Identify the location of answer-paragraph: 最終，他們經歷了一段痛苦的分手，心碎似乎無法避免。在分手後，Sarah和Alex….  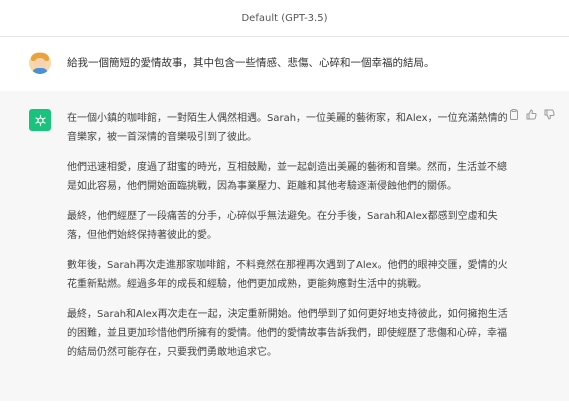
(282, 226).